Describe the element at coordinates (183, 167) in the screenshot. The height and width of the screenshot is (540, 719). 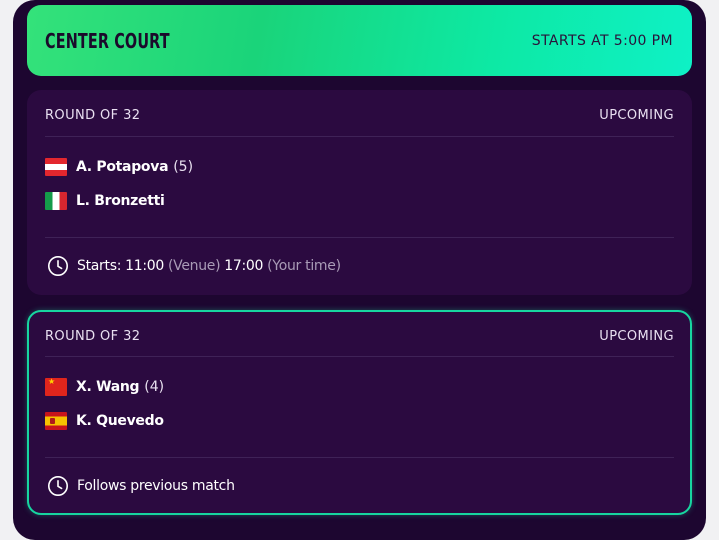
I see `player-seed: (5)` at that location.